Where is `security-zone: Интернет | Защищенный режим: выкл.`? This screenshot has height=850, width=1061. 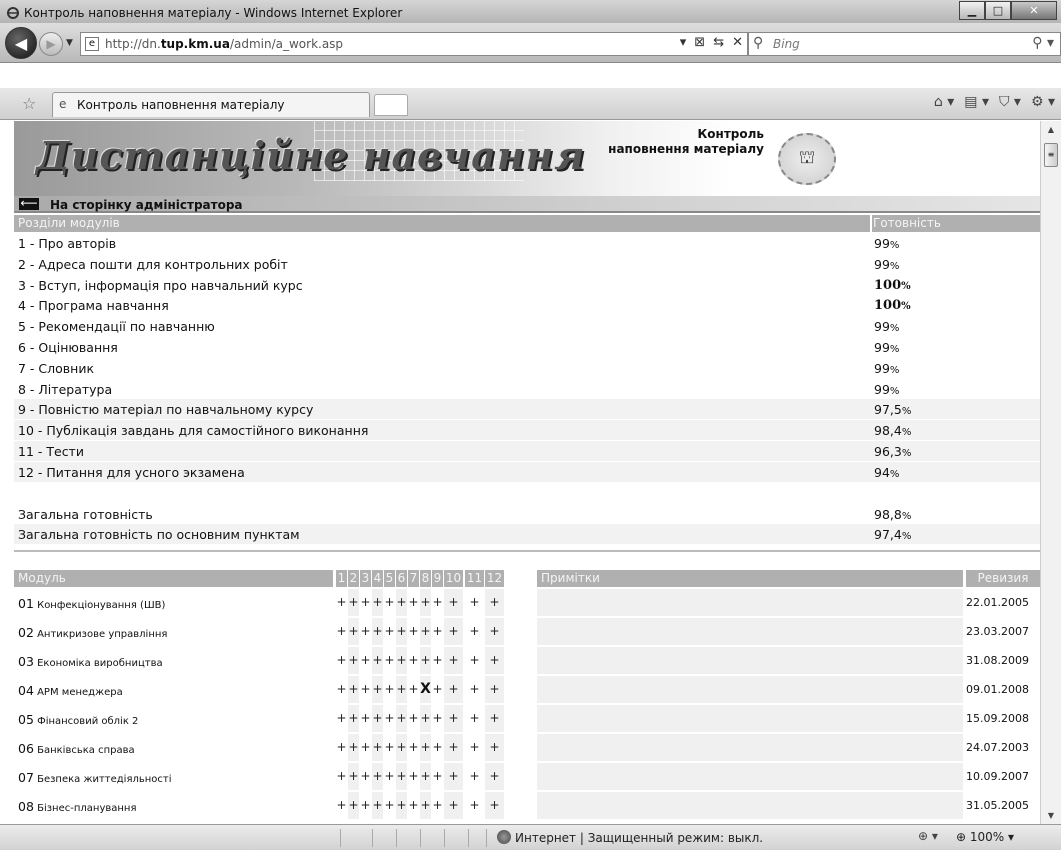 security-zone: Интернет | Защищенный режим: выкл. is located at coordinates (630, 837).